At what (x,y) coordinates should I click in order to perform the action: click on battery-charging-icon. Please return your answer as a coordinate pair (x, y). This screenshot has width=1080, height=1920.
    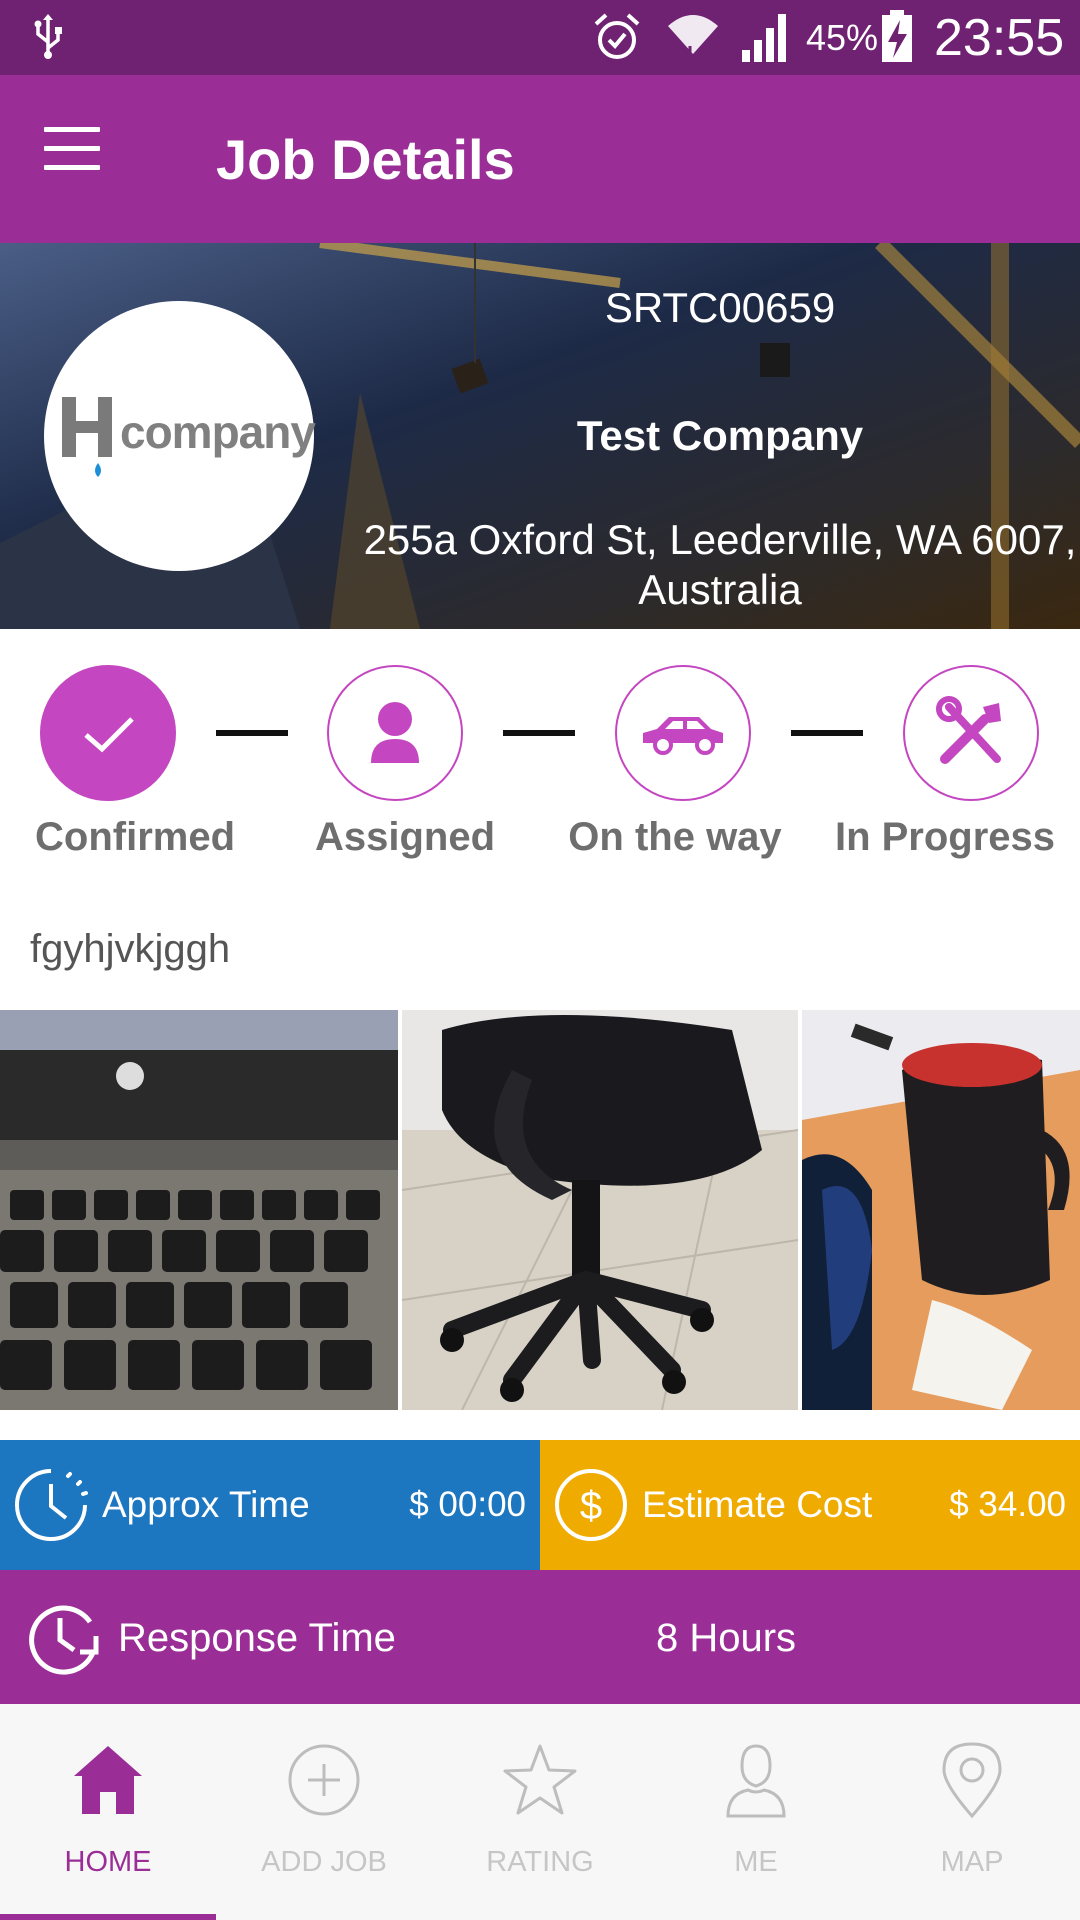
    Looking at the image, I should click on (897, 36).